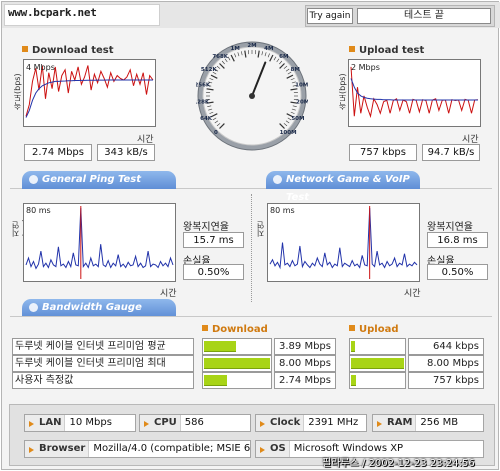 Image resolution: width=500 pixels, height=471 pixels. I want to click on ping-xlabel: 시간, so click(168, 294).